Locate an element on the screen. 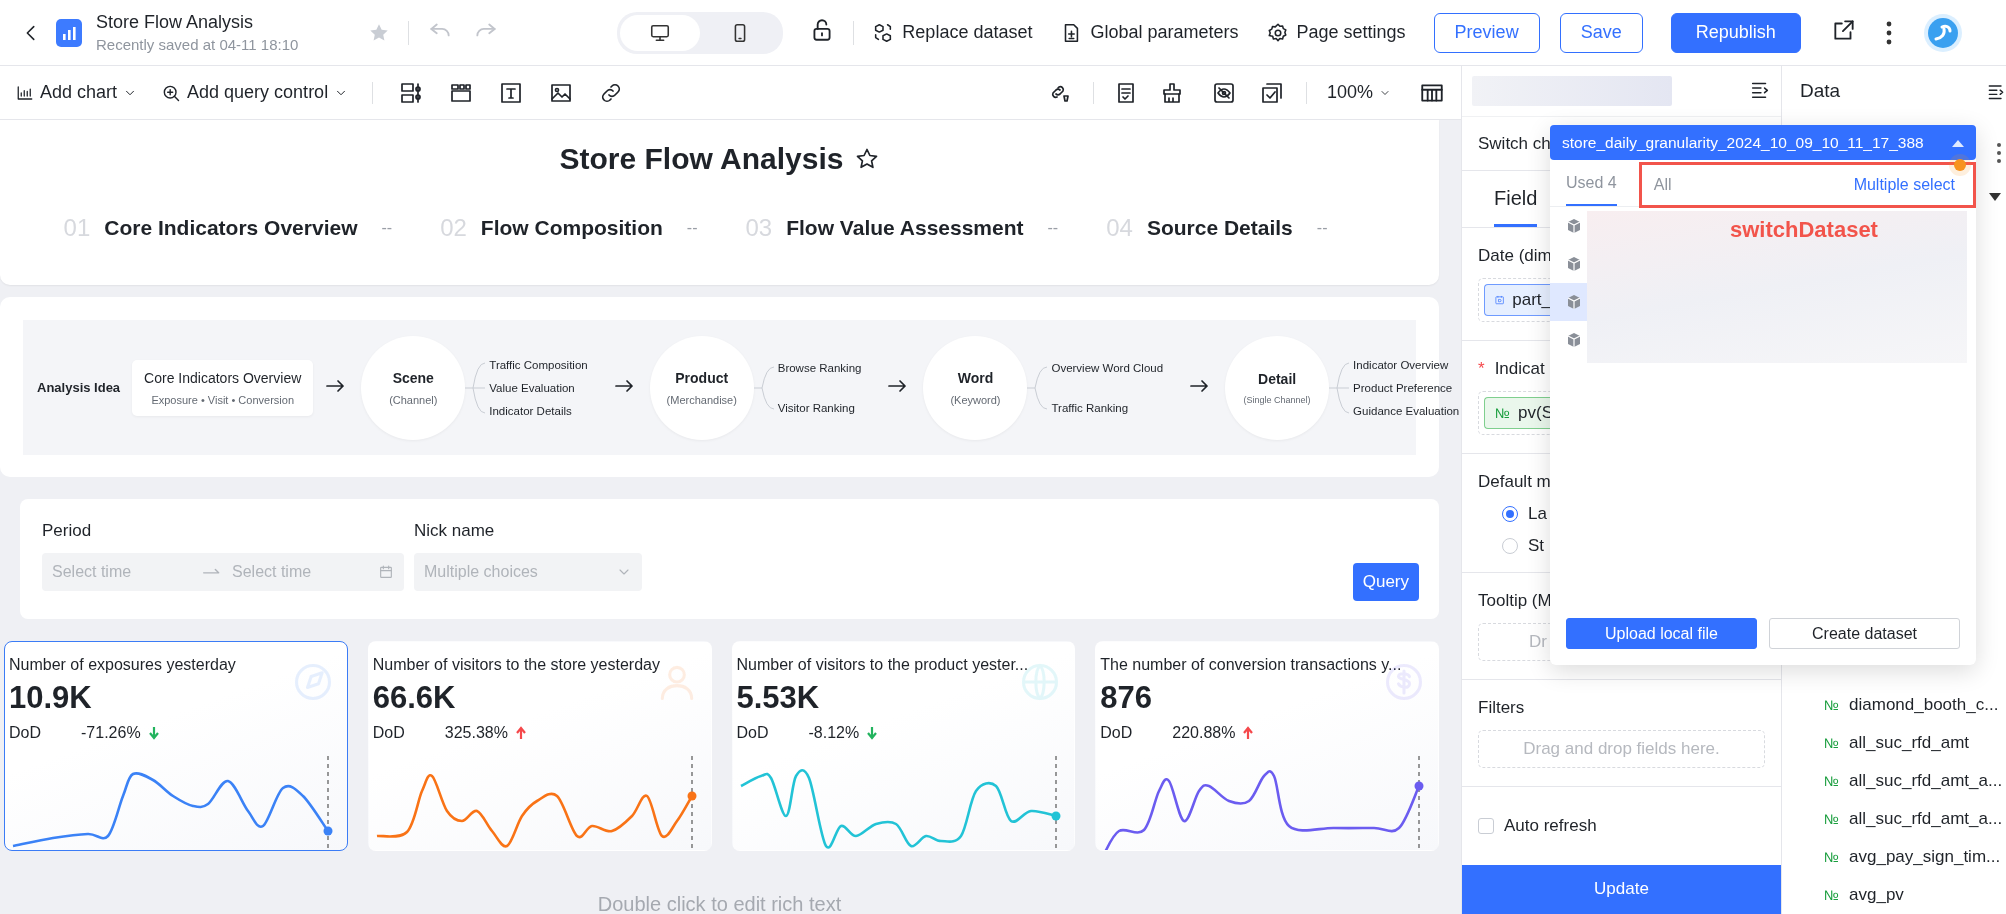 This screenshot has width=2006, height=914. kpi-card: Number of visitors to the product yester... 5.53K DoD -8.12% is located at coordinates (903, 746).